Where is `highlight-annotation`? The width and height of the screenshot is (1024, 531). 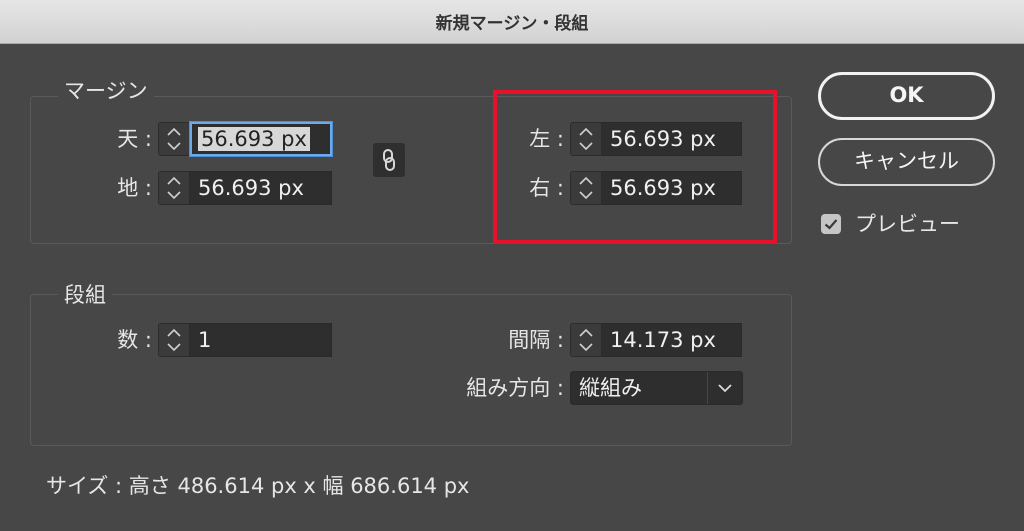
highlight-annotation is located at coordinates (635, 167).